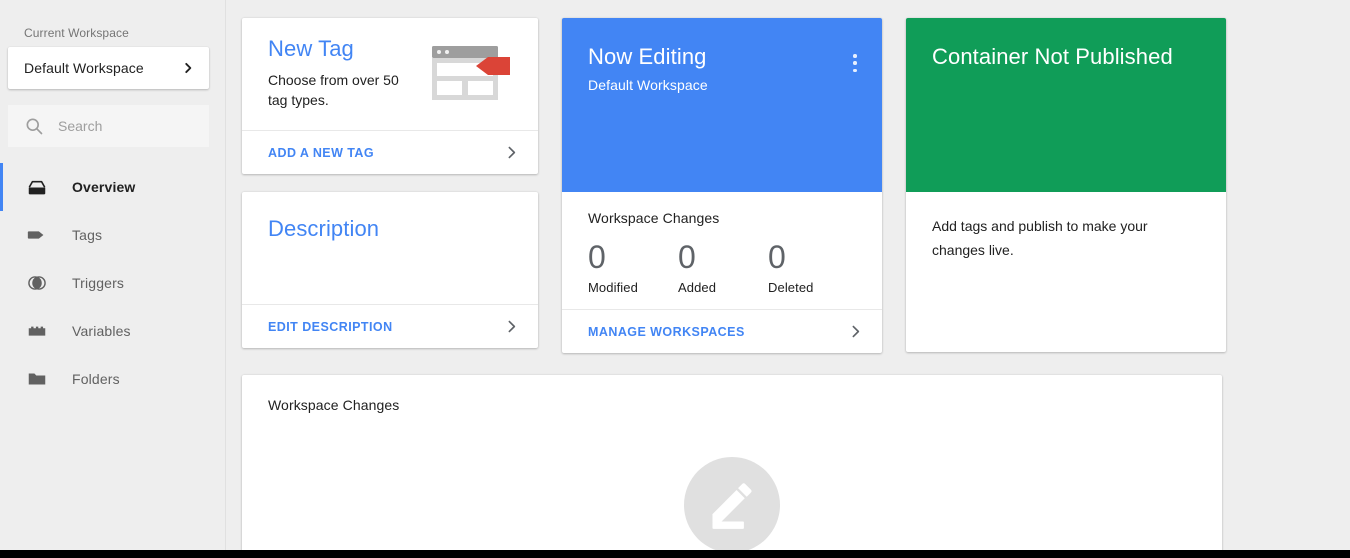 This screenshot has width=1350, height=558. What do you see at coordinates (37, 187) in the screenshot?
I see `container-icon` at bounding box center [37, 187].